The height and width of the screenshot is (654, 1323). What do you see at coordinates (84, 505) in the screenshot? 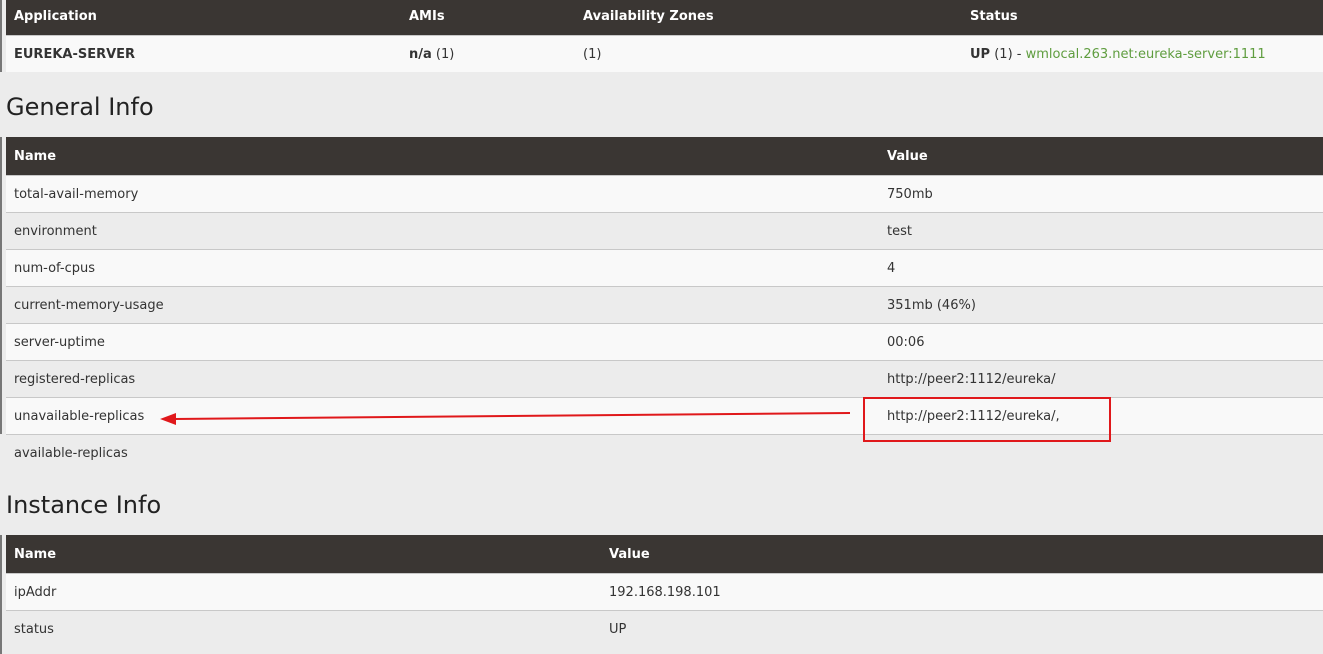
I see `instance-info-title: Instance Info` at bounding box center [84, 505].